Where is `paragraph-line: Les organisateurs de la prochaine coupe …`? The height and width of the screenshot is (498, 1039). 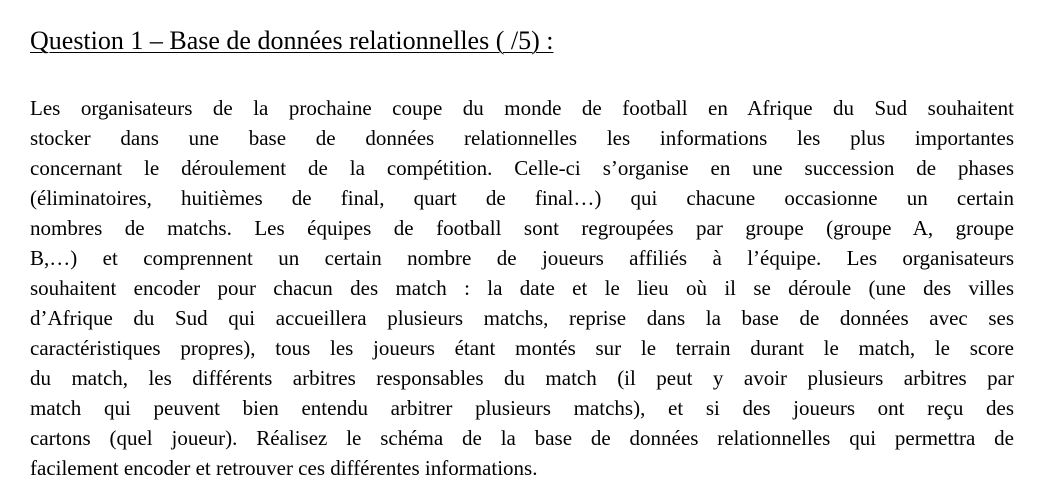
paragraph-line: Les organisateurs de la prochaine coupe … is located at coordinates (522, 108).